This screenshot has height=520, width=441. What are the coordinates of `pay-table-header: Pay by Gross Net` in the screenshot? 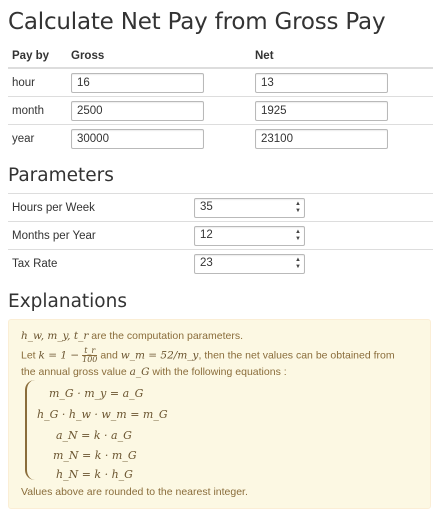 It's located at (220, 57).